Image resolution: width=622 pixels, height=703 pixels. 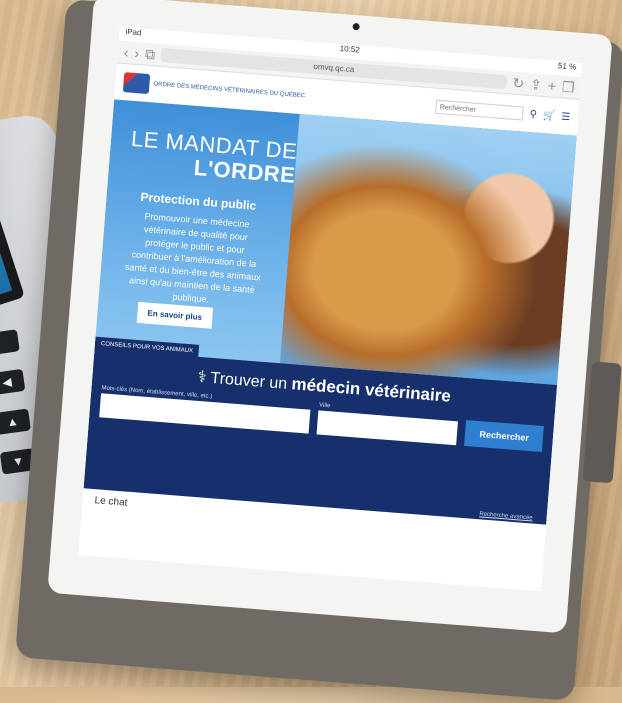 What do you see at coordinates (251, 381) in the screenshot?
I see `finder-title-a: Trouver un` at bounding box center [251, 381].